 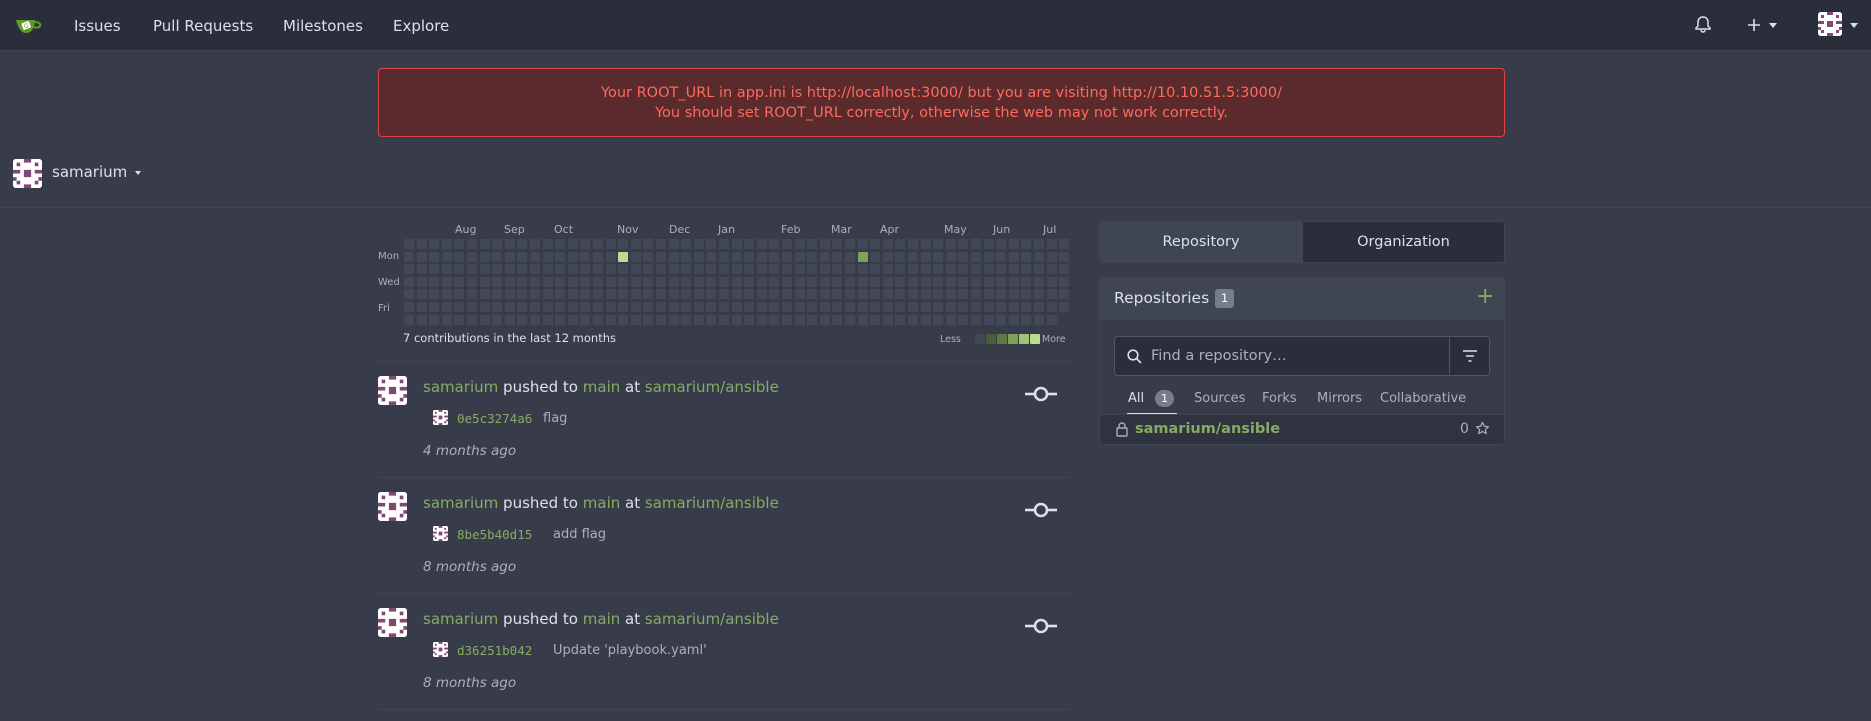 I want to click on context-user-switcher: samarium, so click(x=97, y=172).